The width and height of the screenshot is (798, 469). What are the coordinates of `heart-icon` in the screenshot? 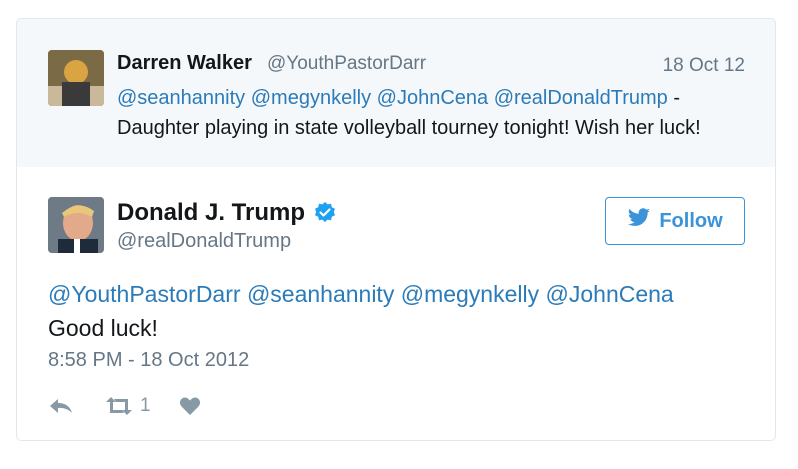 It's located at (190, 406).